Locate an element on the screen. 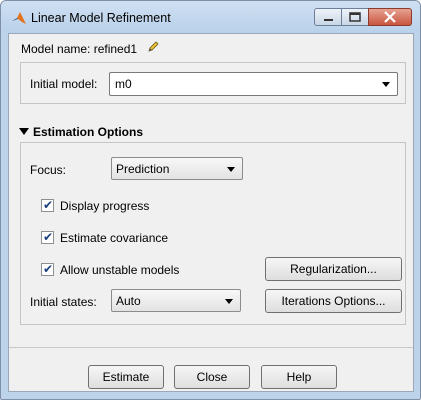 The image size is (421, 400). display-progress-label: Display progress is located at coordinates (104, 206).